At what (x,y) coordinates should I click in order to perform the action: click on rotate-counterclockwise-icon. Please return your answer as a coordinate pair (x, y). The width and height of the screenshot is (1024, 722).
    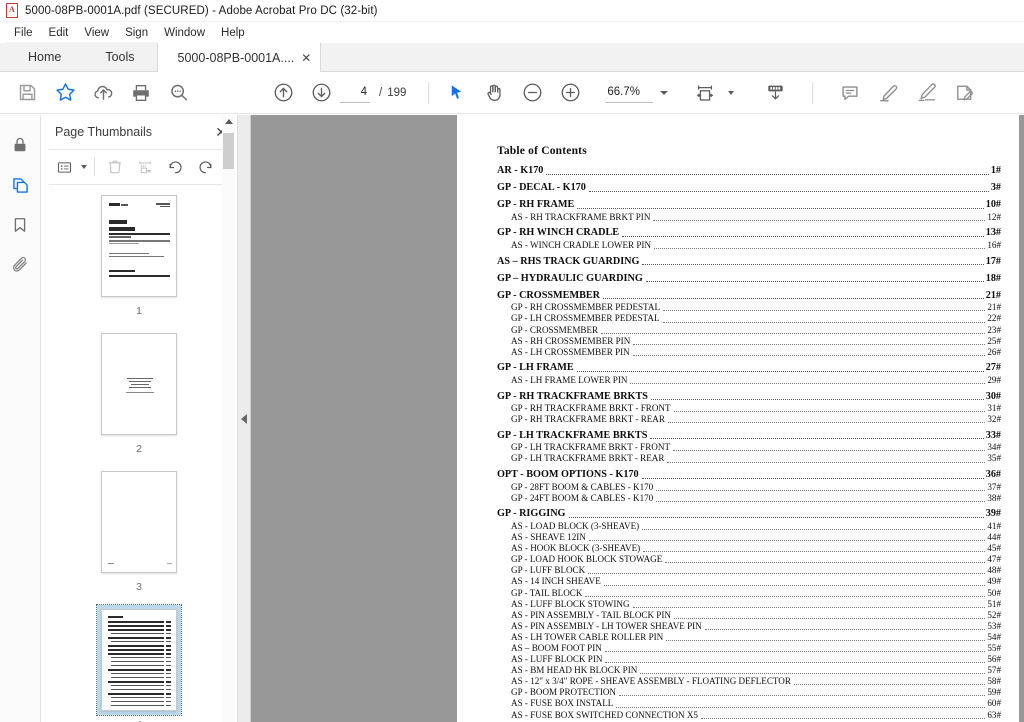
    Looking at the image, I should click on (175, 167).